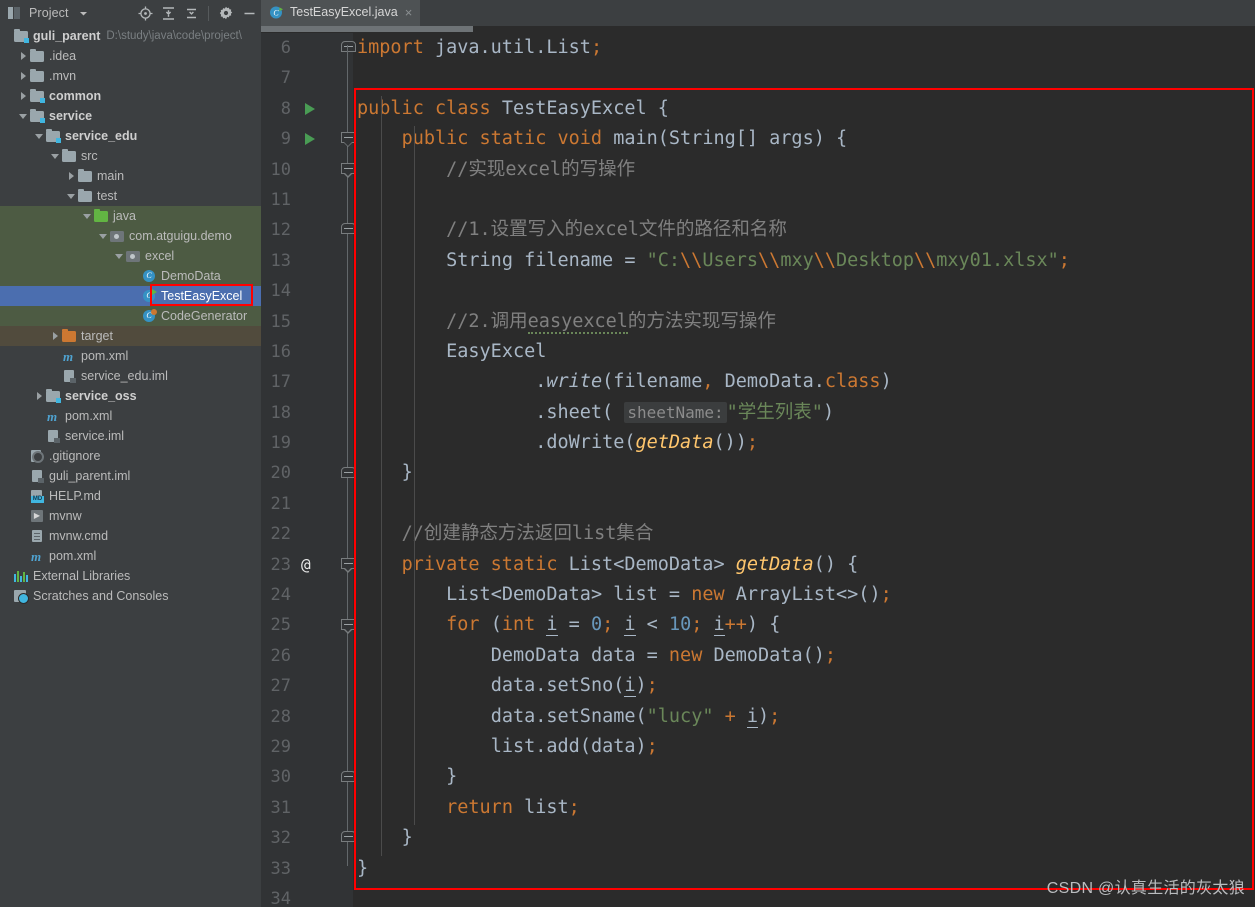 This screenshot has width=1255, height=907. Describe the element at coordinates (191, 13) in the screenshot. I see `collapse-all-icon` at that location.